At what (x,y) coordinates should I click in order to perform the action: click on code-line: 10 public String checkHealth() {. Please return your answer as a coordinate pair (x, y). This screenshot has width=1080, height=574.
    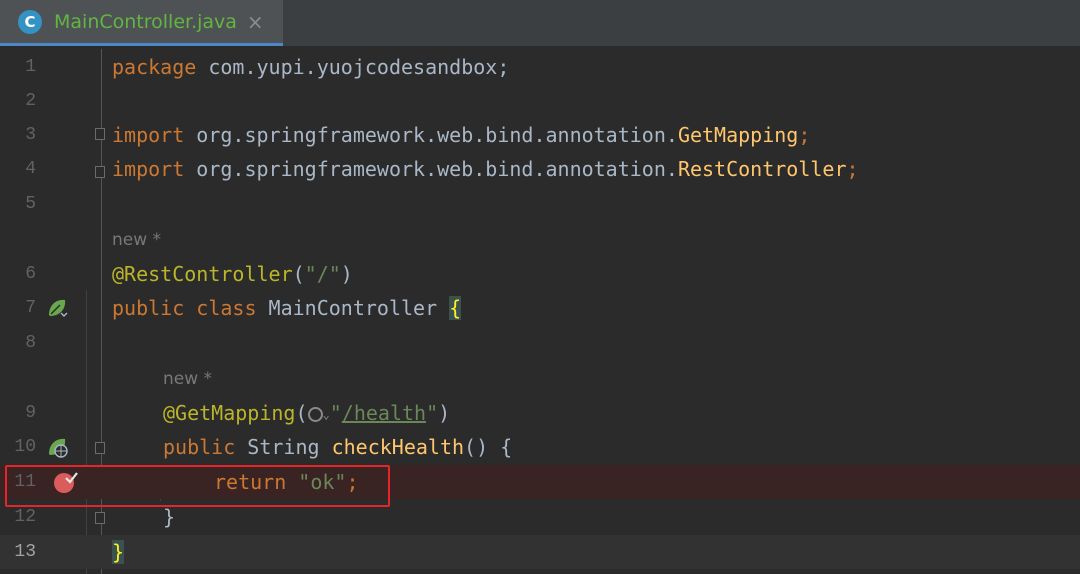
    Looking at the image, I should click on (540, 447).